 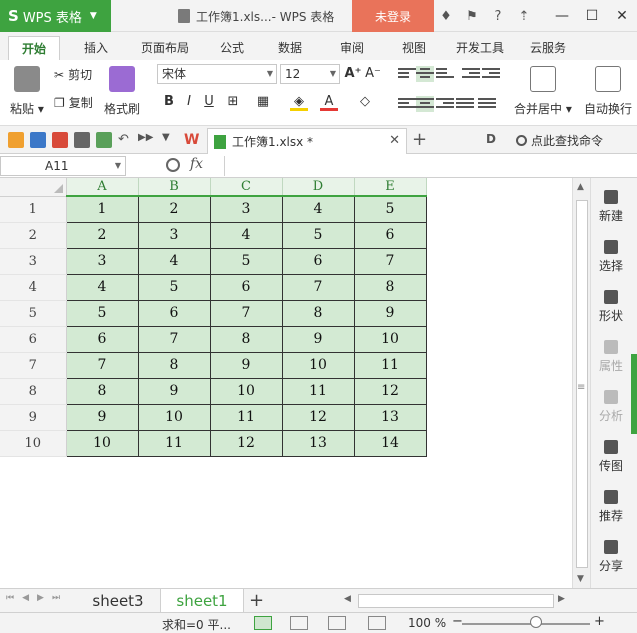 I want to click on fx-icon: fx, so click(x=196, y=164).